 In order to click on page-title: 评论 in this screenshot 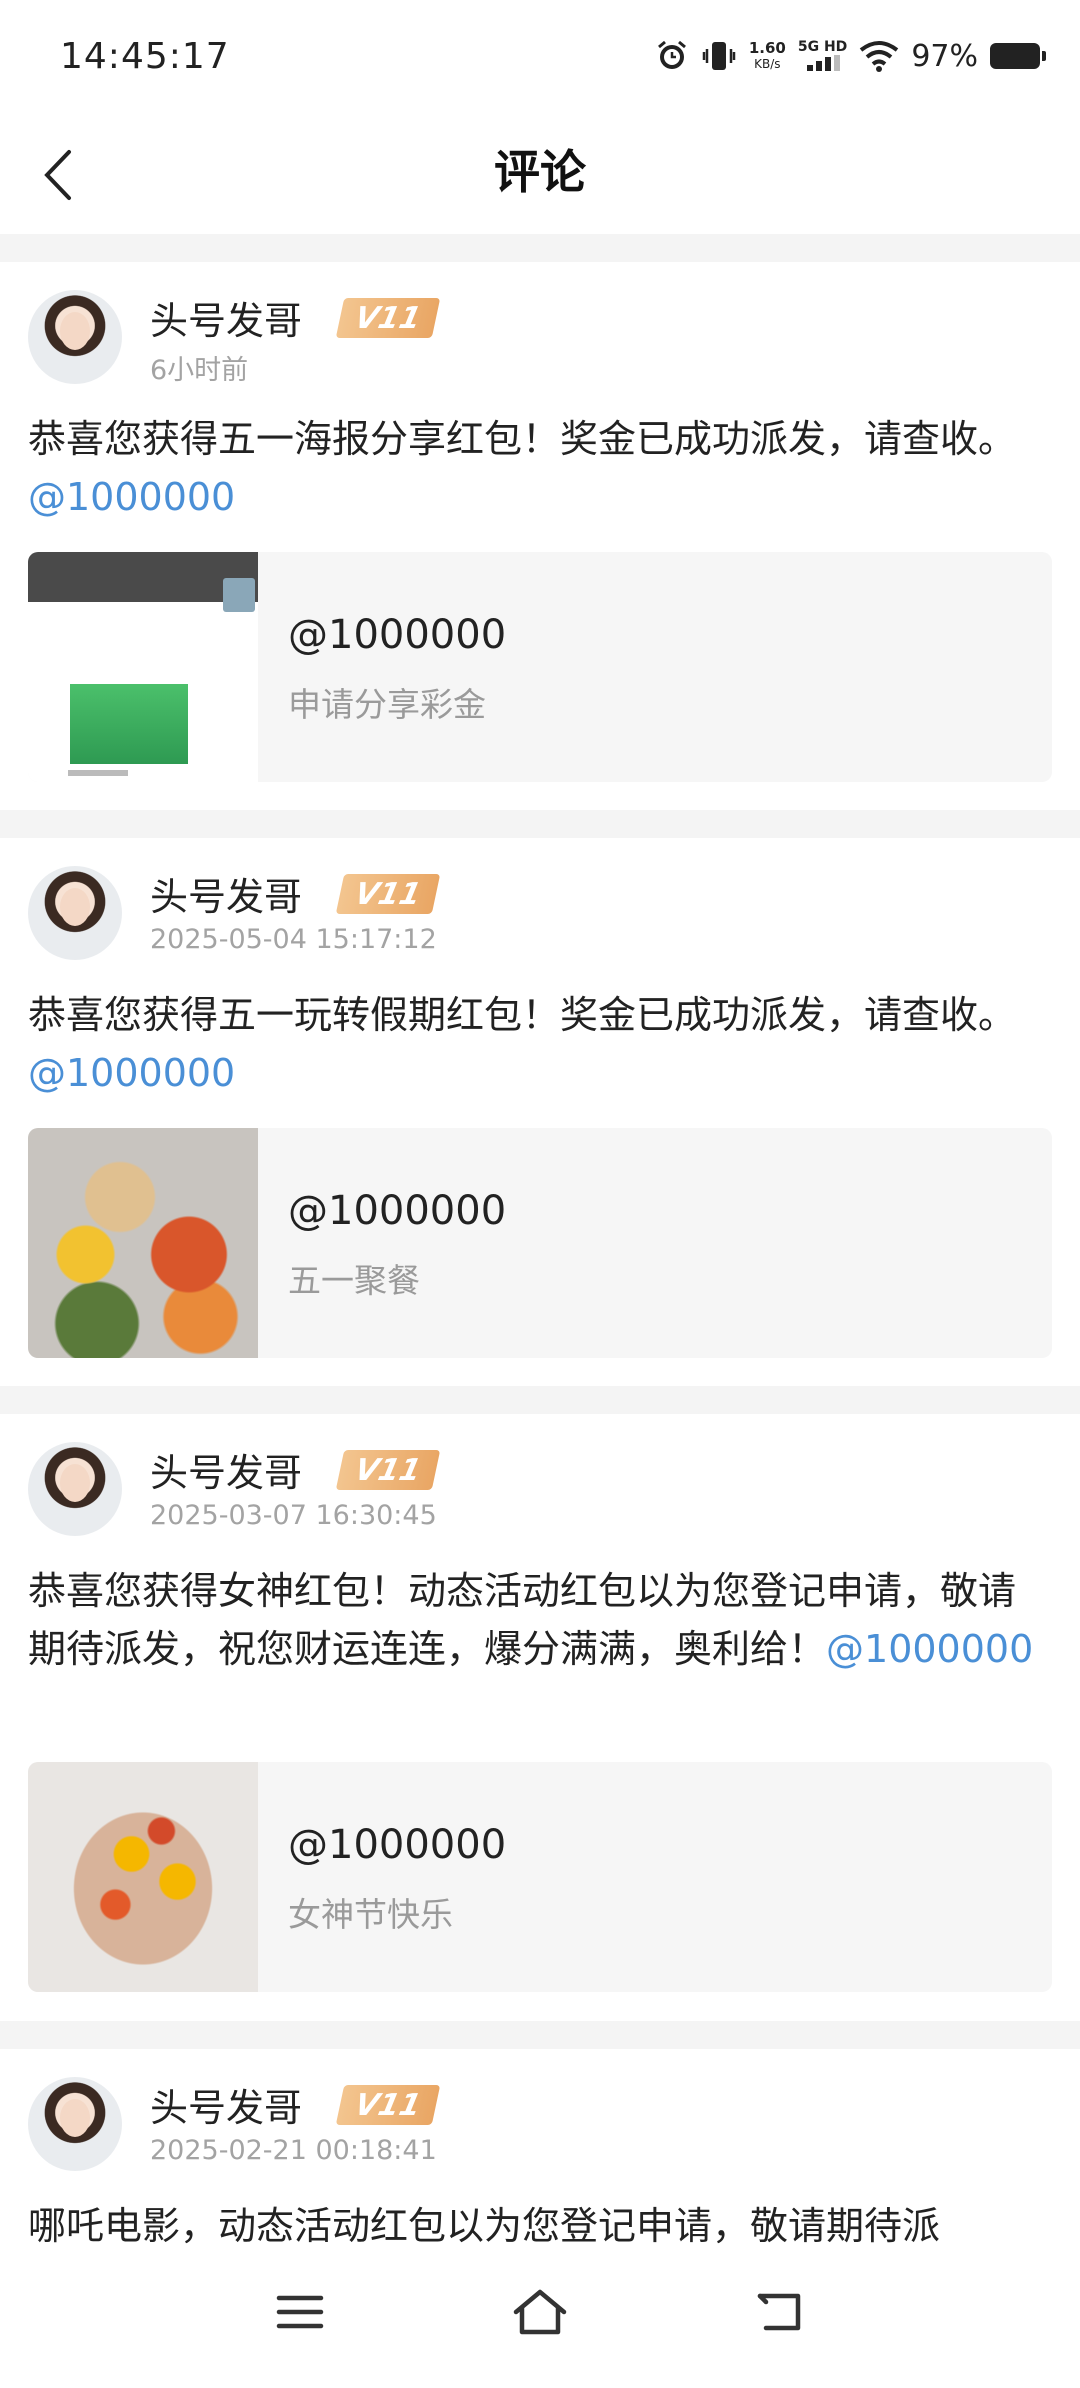, I will do `click(540, 172)`.